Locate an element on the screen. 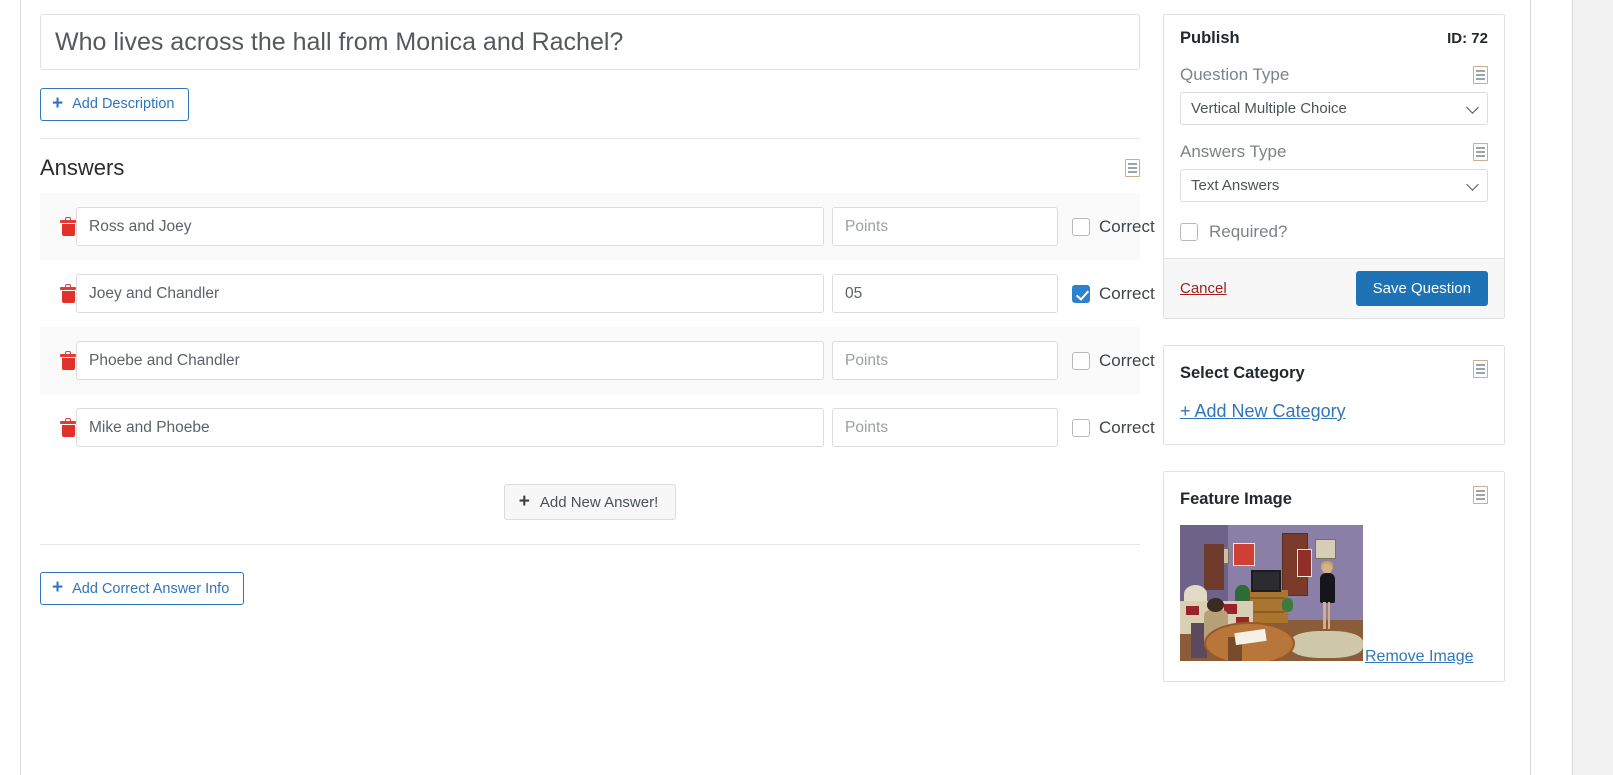 The width and height of the screenshot is (1613, 775). select-category-title: Select Category is located at coordinates (1242, 373).